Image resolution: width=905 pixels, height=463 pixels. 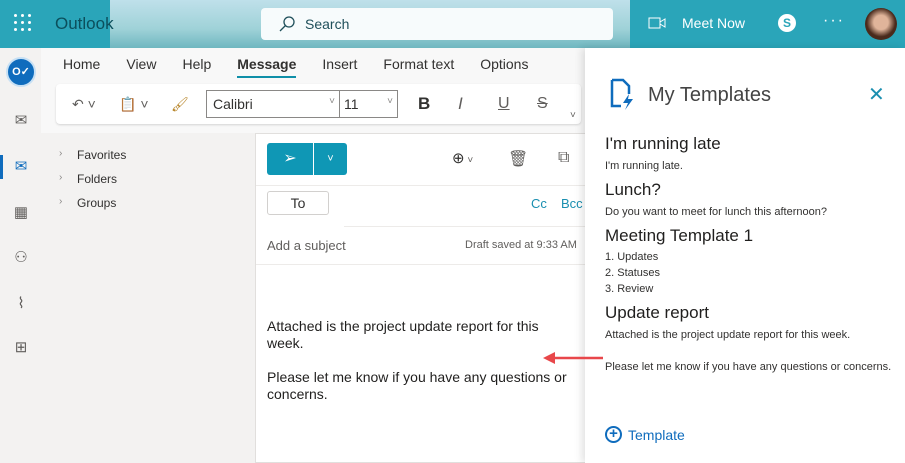 I want to click on app-rail: ✉ ✉ ▦ ⚇ ⌇ ⊞, so click(x=20, y=255).